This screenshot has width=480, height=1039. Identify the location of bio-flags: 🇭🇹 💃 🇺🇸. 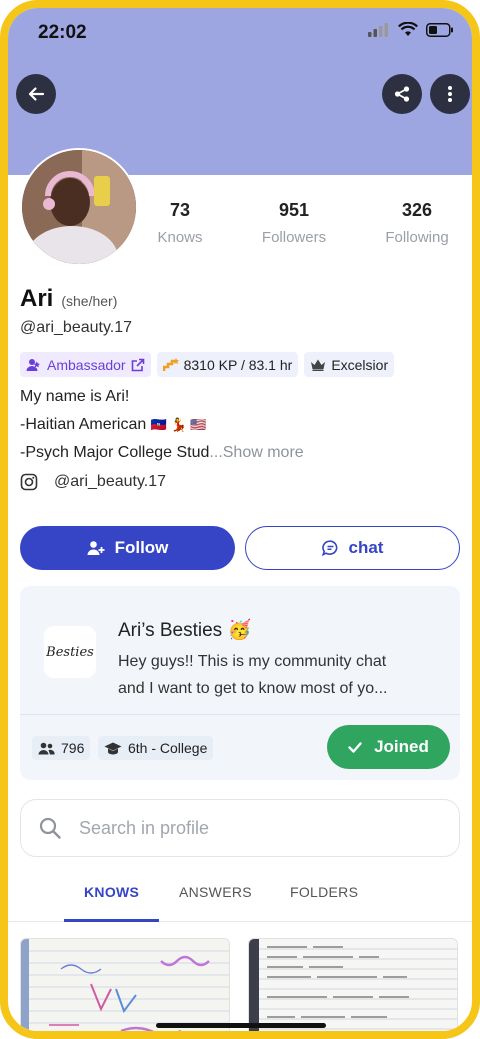
(178, 424).